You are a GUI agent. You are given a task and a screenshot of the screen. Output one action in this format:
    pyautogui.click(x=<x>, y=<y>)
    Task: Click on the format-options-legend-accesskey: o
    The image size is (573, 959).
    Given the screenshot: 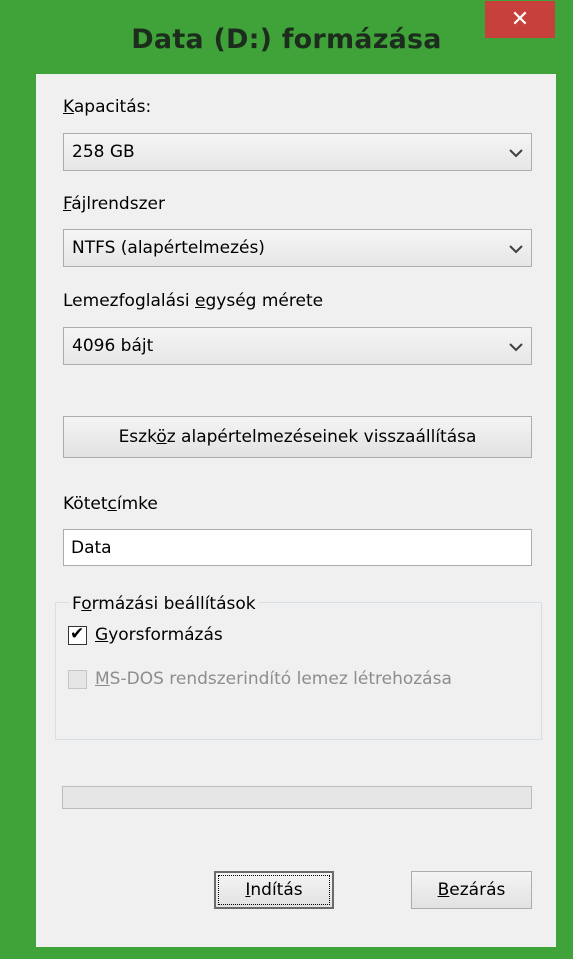 What is the action you would take?
    pyautogui.click(x=86, y=604)
    